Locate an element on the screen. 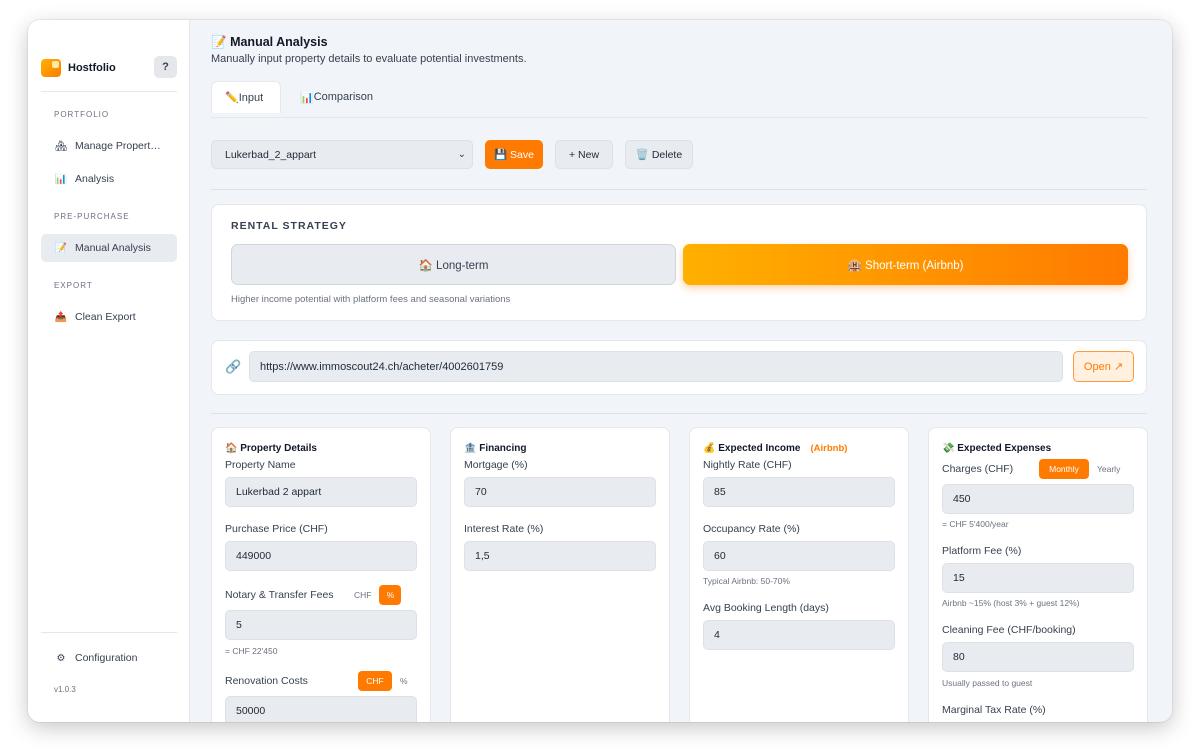 The image size is (1200, 756). charges-hint: = CHF 5'400/year is located at coordinates (975, 524).